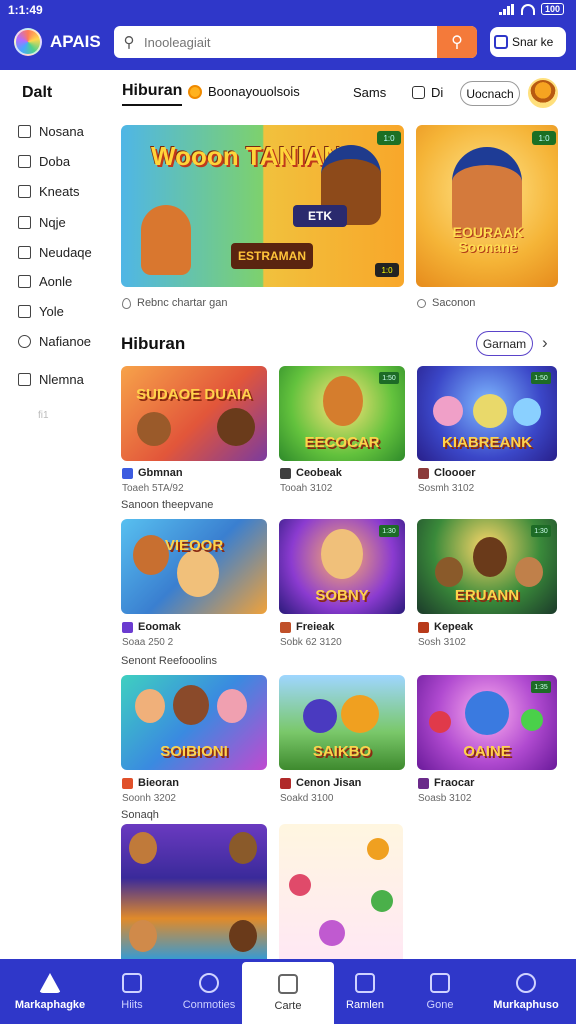 Image resolution: width=576 pixels, height=1024 pixels. I want to click on battery-icon: 100, so click(552, 9).